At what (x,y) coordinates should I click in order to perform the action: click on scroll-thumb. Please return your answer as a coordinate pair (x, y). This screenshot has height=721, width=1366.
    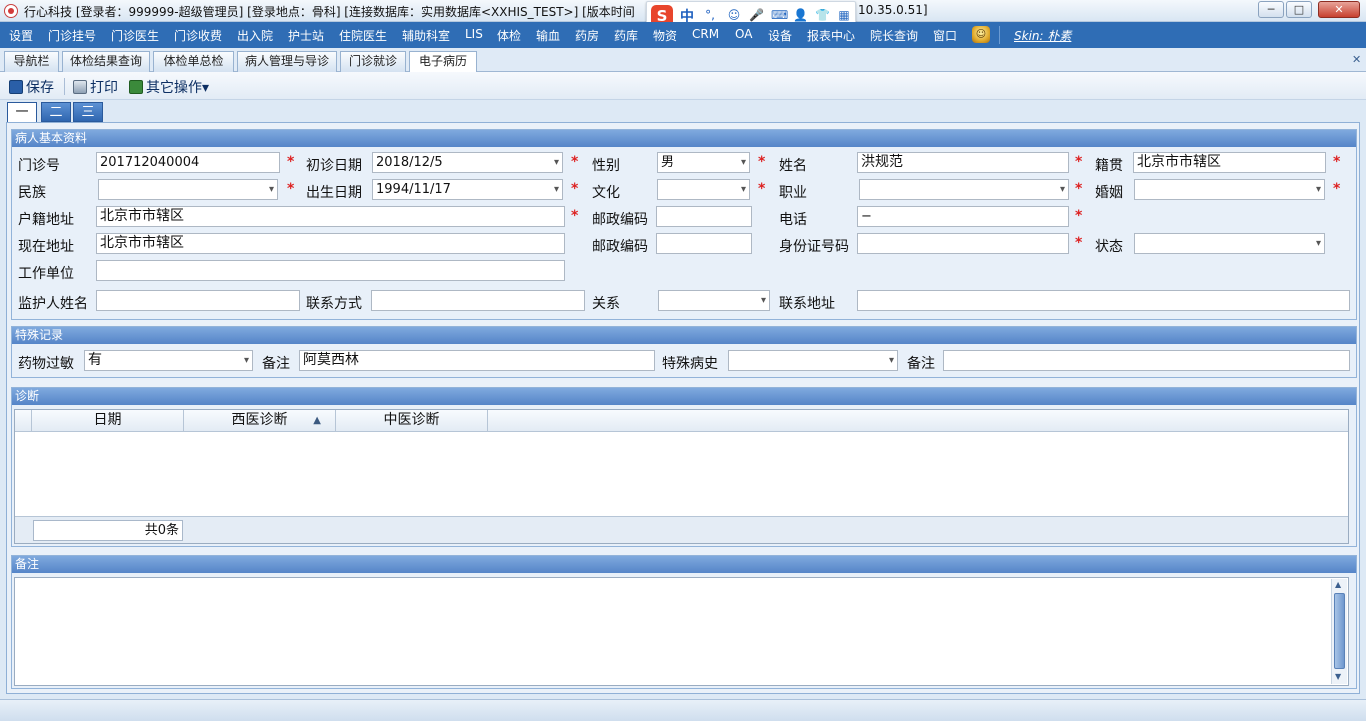
    Looking at the image, I should click on (1339, 631).